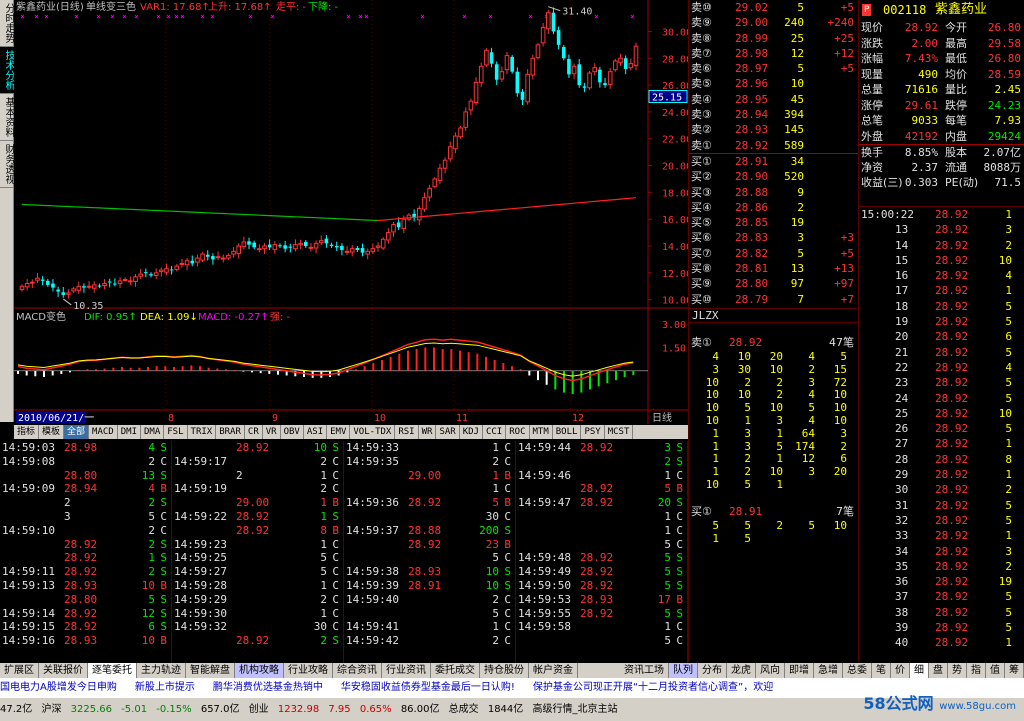 This screenshot has width=1024, height=721. Describe the element at coordinates (153, 432) in the screenshot. I see `indicator-tab-5: DMA` at that location.